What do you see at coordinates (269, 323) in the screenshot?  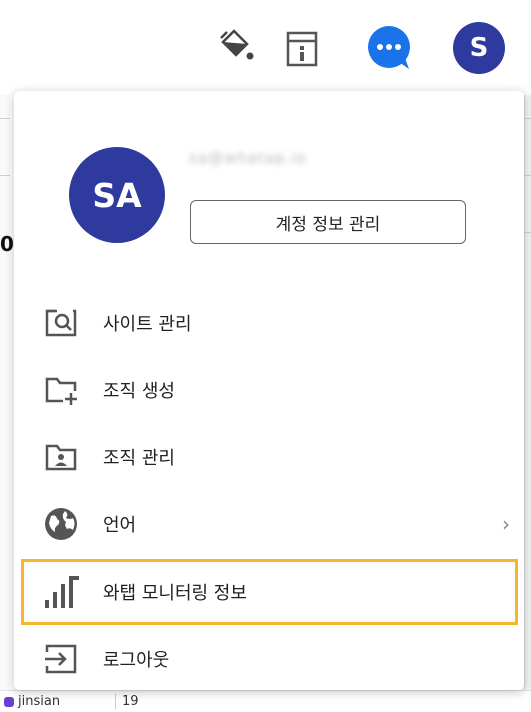 I see `menu-item-site-management: 사이트 관리` at bounding box center [269, 323].